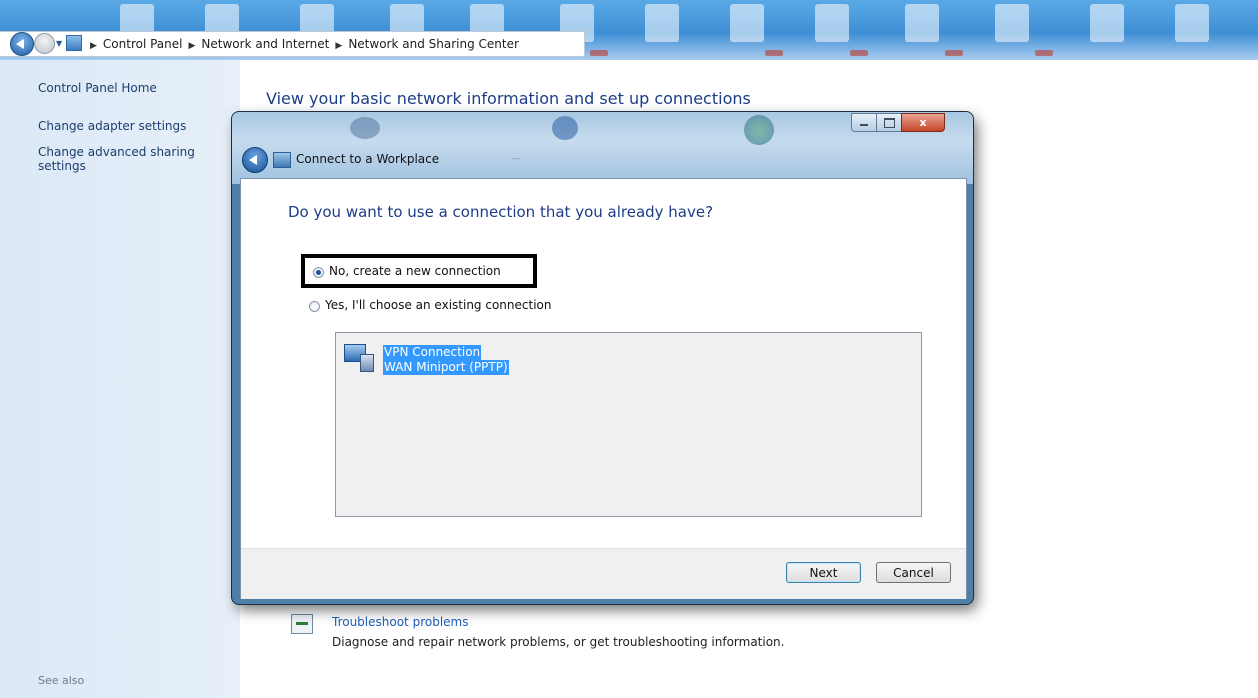 The image size is (1258, 698). What do you see at coordinates (314, 306) in the screenshot?
I see `radio-use-existing` at bounding box center [314, 306].